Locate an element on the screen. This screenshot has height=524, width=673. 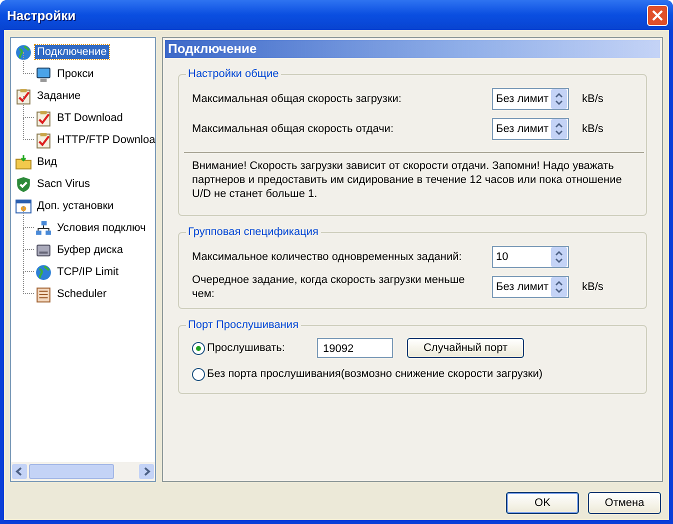
group-title: Порт Прослушивания is located at coordinates (243, 325).